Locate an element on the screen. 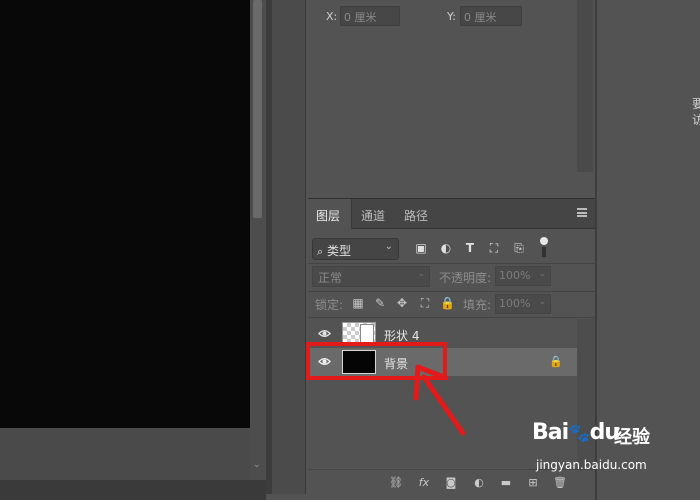 The width and height of the screenshot is (700, 500). blend-mode-value: 正常 is located at coordinates (330, 278).